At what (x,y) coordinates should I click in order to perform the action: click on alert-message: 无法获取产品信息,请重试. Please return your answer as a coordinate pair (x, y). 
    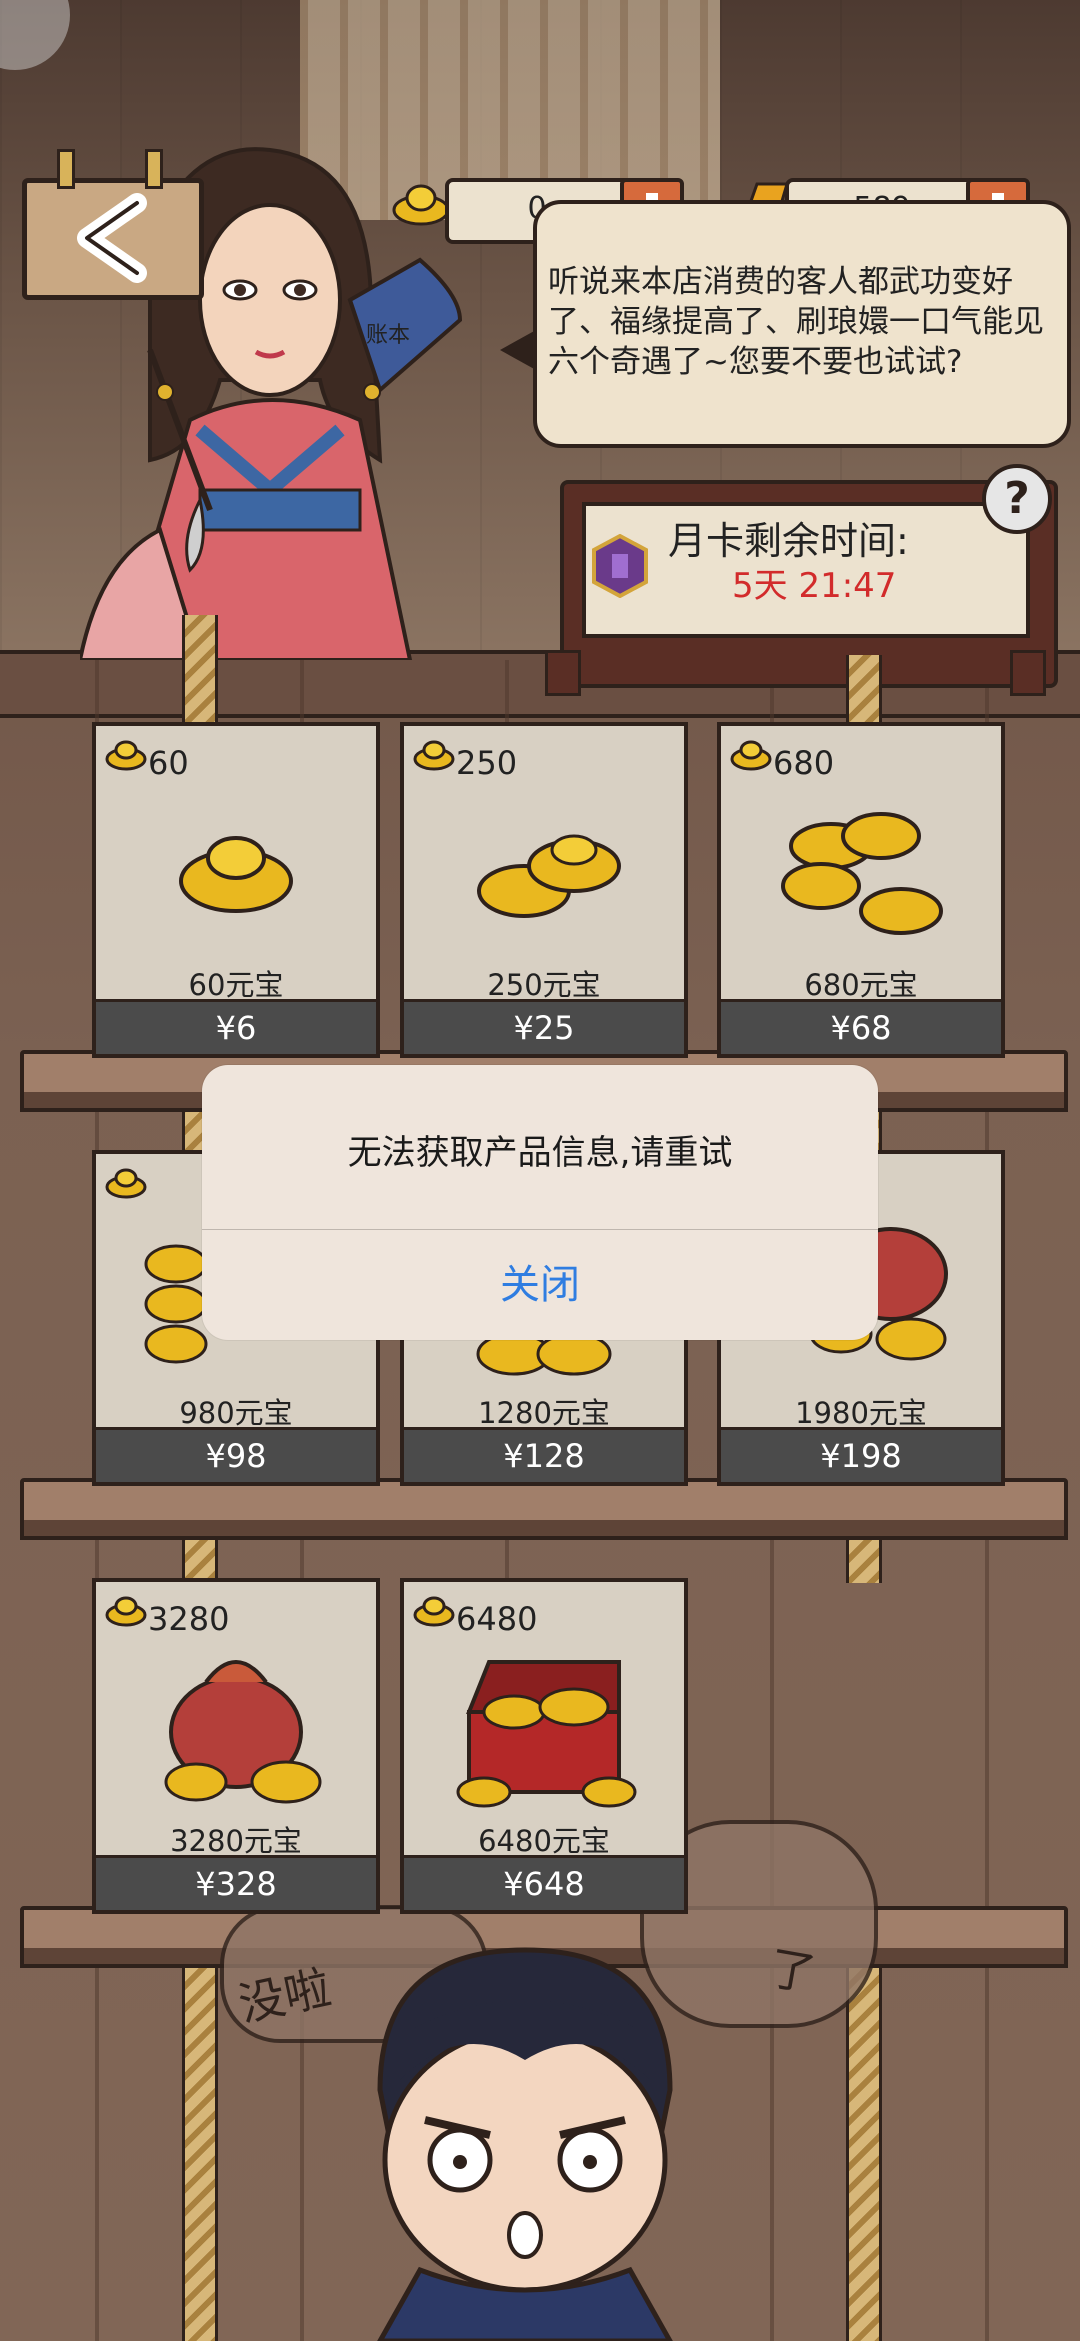
    Looking at the image, I should click on (540, 1153).